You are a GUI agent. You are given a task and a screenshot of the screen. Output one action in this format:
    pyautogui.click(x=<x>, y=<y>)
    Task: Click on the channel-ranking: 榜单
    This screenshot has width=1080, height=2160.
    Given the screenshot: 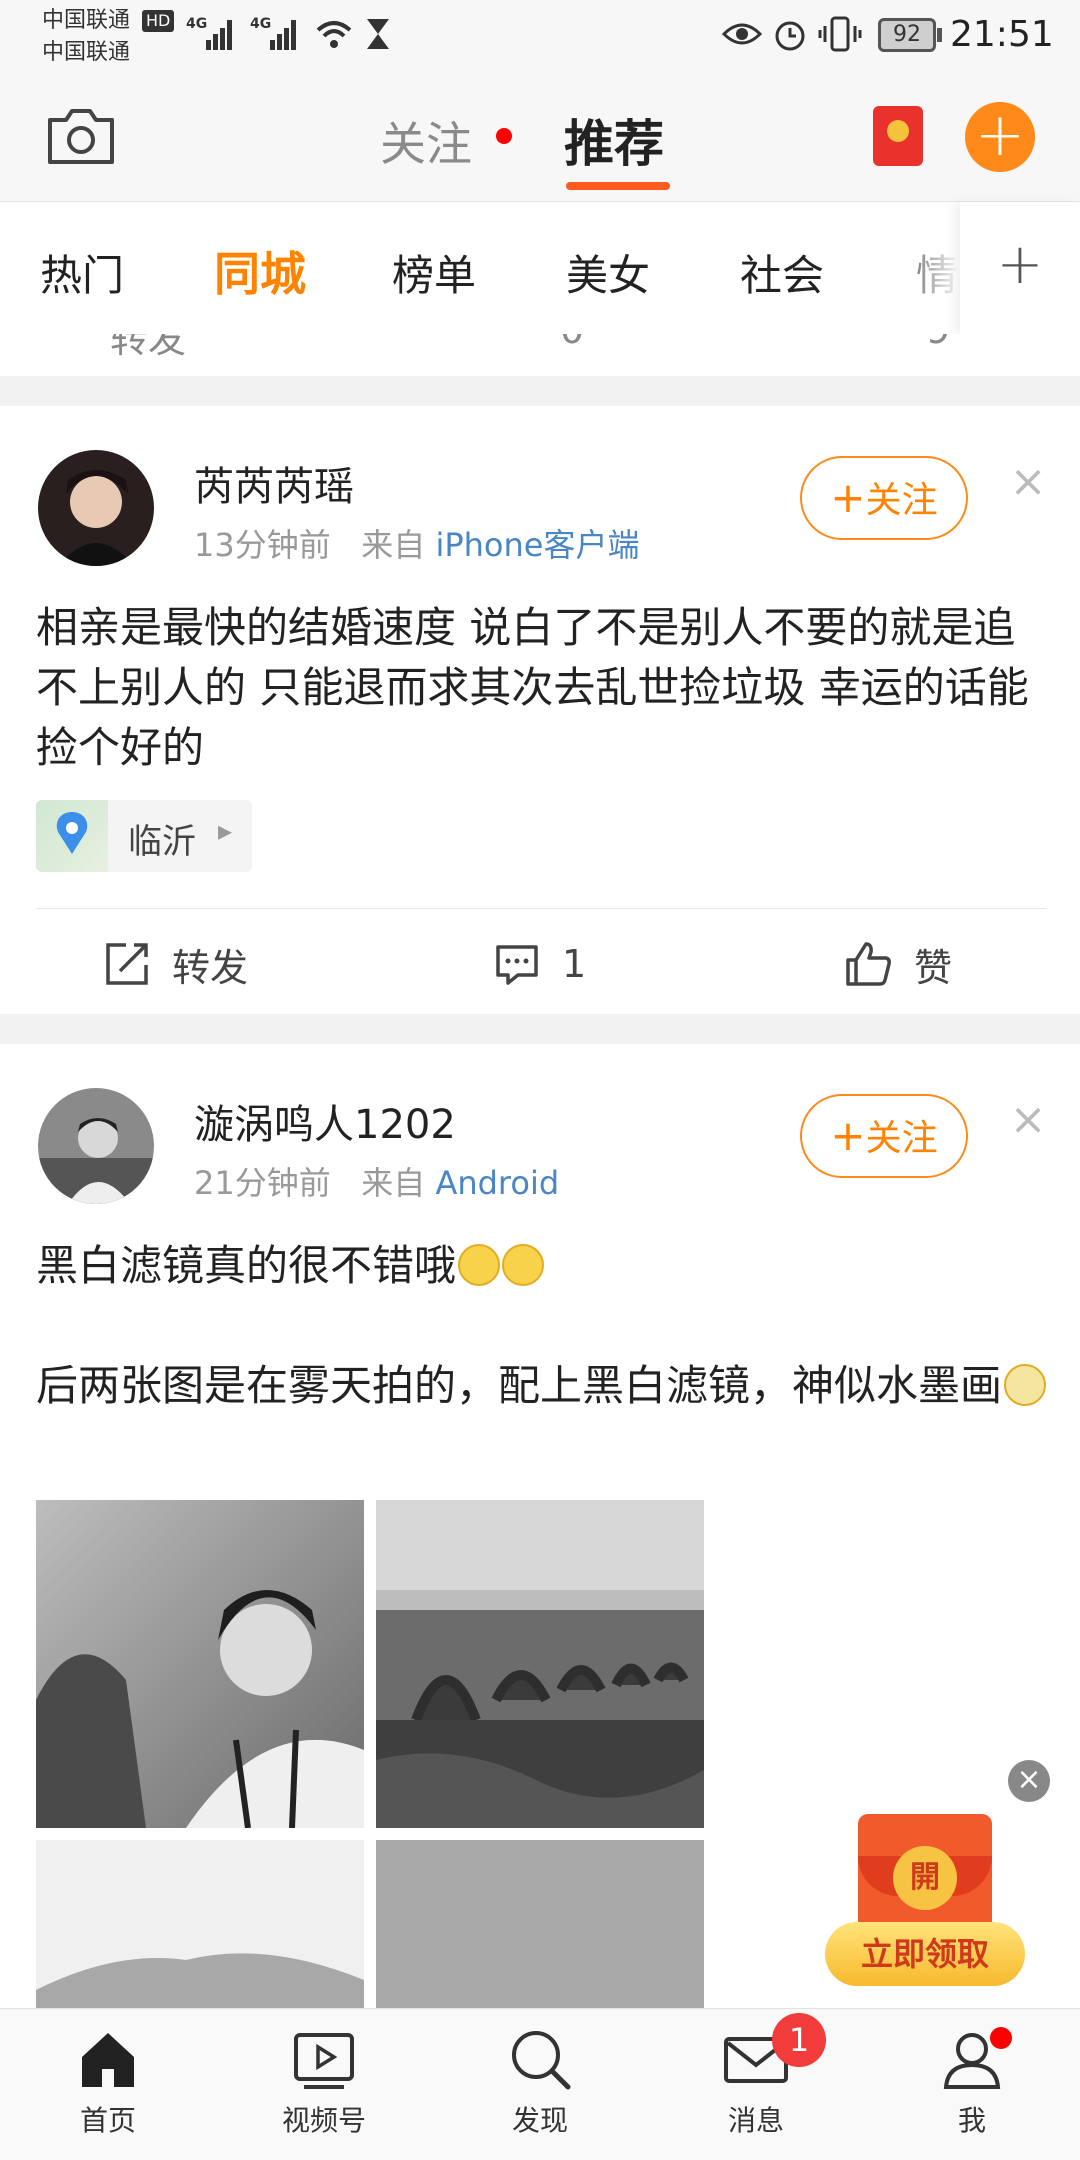 What is the action you would take?
    pyautogui.click(x=434, y=272)
    